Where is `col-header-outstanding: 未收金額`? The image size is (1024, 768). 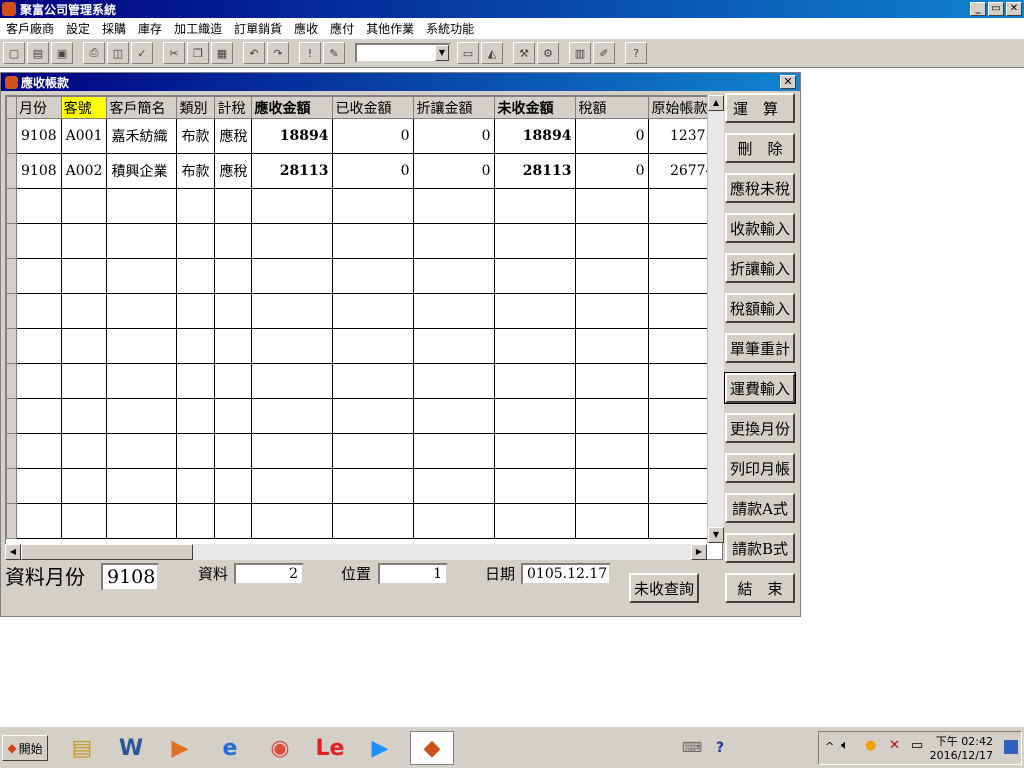 col-header-outstanding: 未收金額 is located at coordinates (535, 107).